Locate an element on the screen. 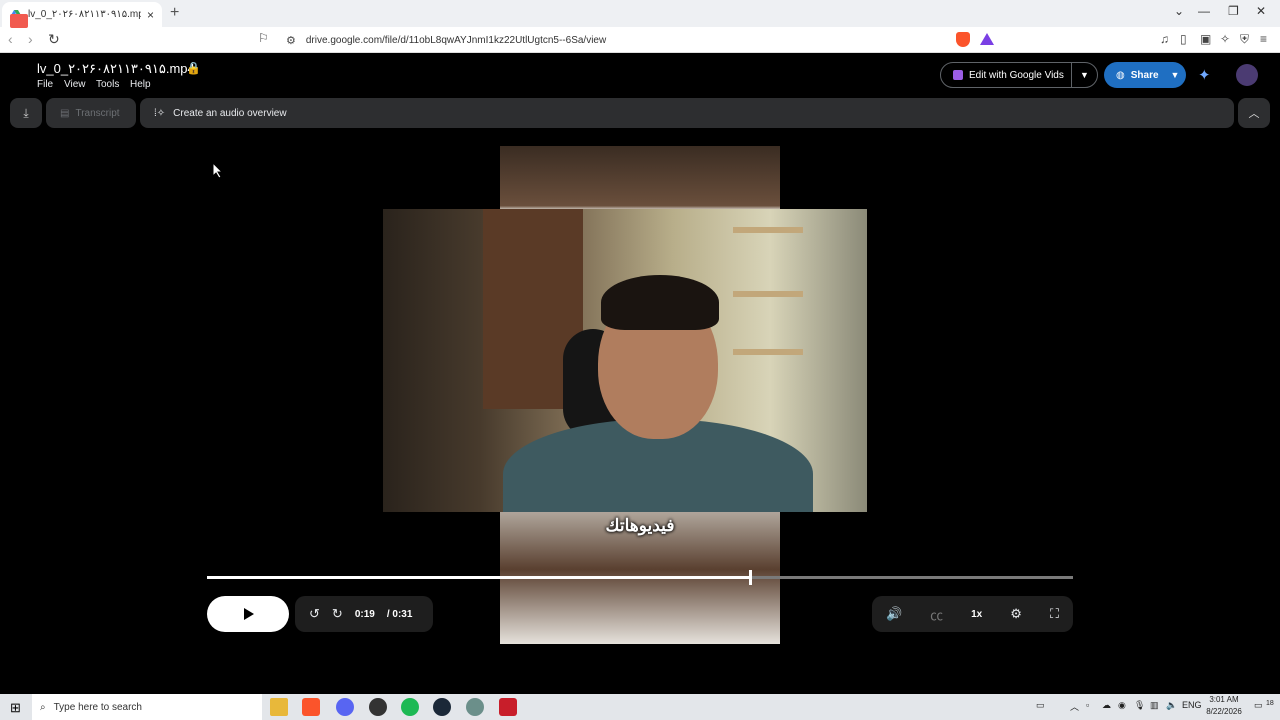  app-red-icon is located at coordinates (508, 707).